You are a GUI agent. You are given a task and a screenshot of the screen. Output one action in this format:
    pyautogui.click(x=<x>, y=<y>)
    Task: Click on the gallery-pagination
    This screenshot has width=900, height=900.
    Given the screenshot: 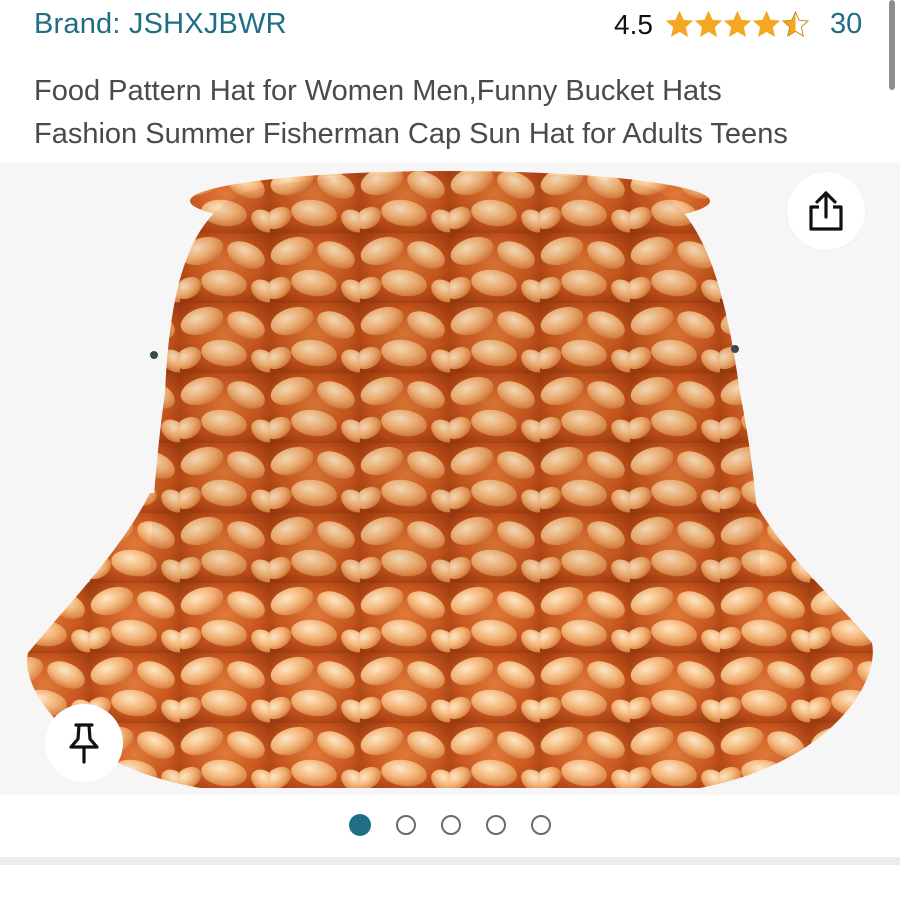 What is the action you would take?
    pyautogui.click(x=450, y=825)
    